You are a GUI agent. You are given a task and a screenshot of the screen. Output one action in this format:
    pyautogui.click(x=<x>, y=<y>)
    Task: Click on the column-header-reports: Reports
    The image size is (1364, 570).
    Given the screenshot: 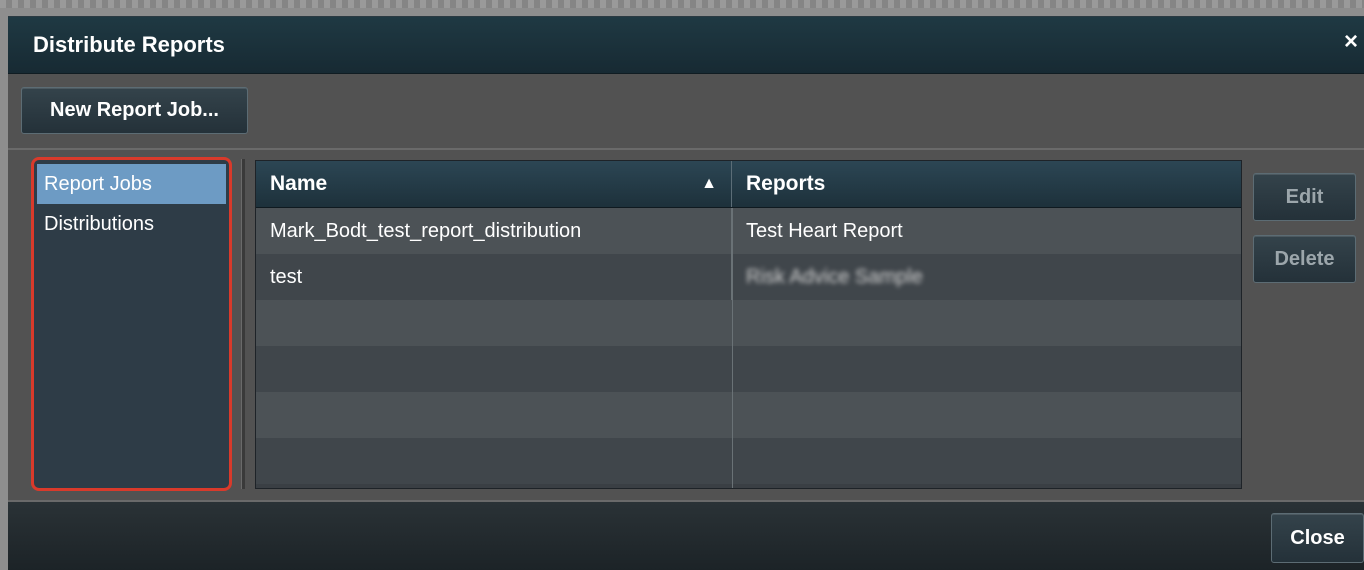 What is the action you would take?
    pyautogui.click(x=986, y=184)
    